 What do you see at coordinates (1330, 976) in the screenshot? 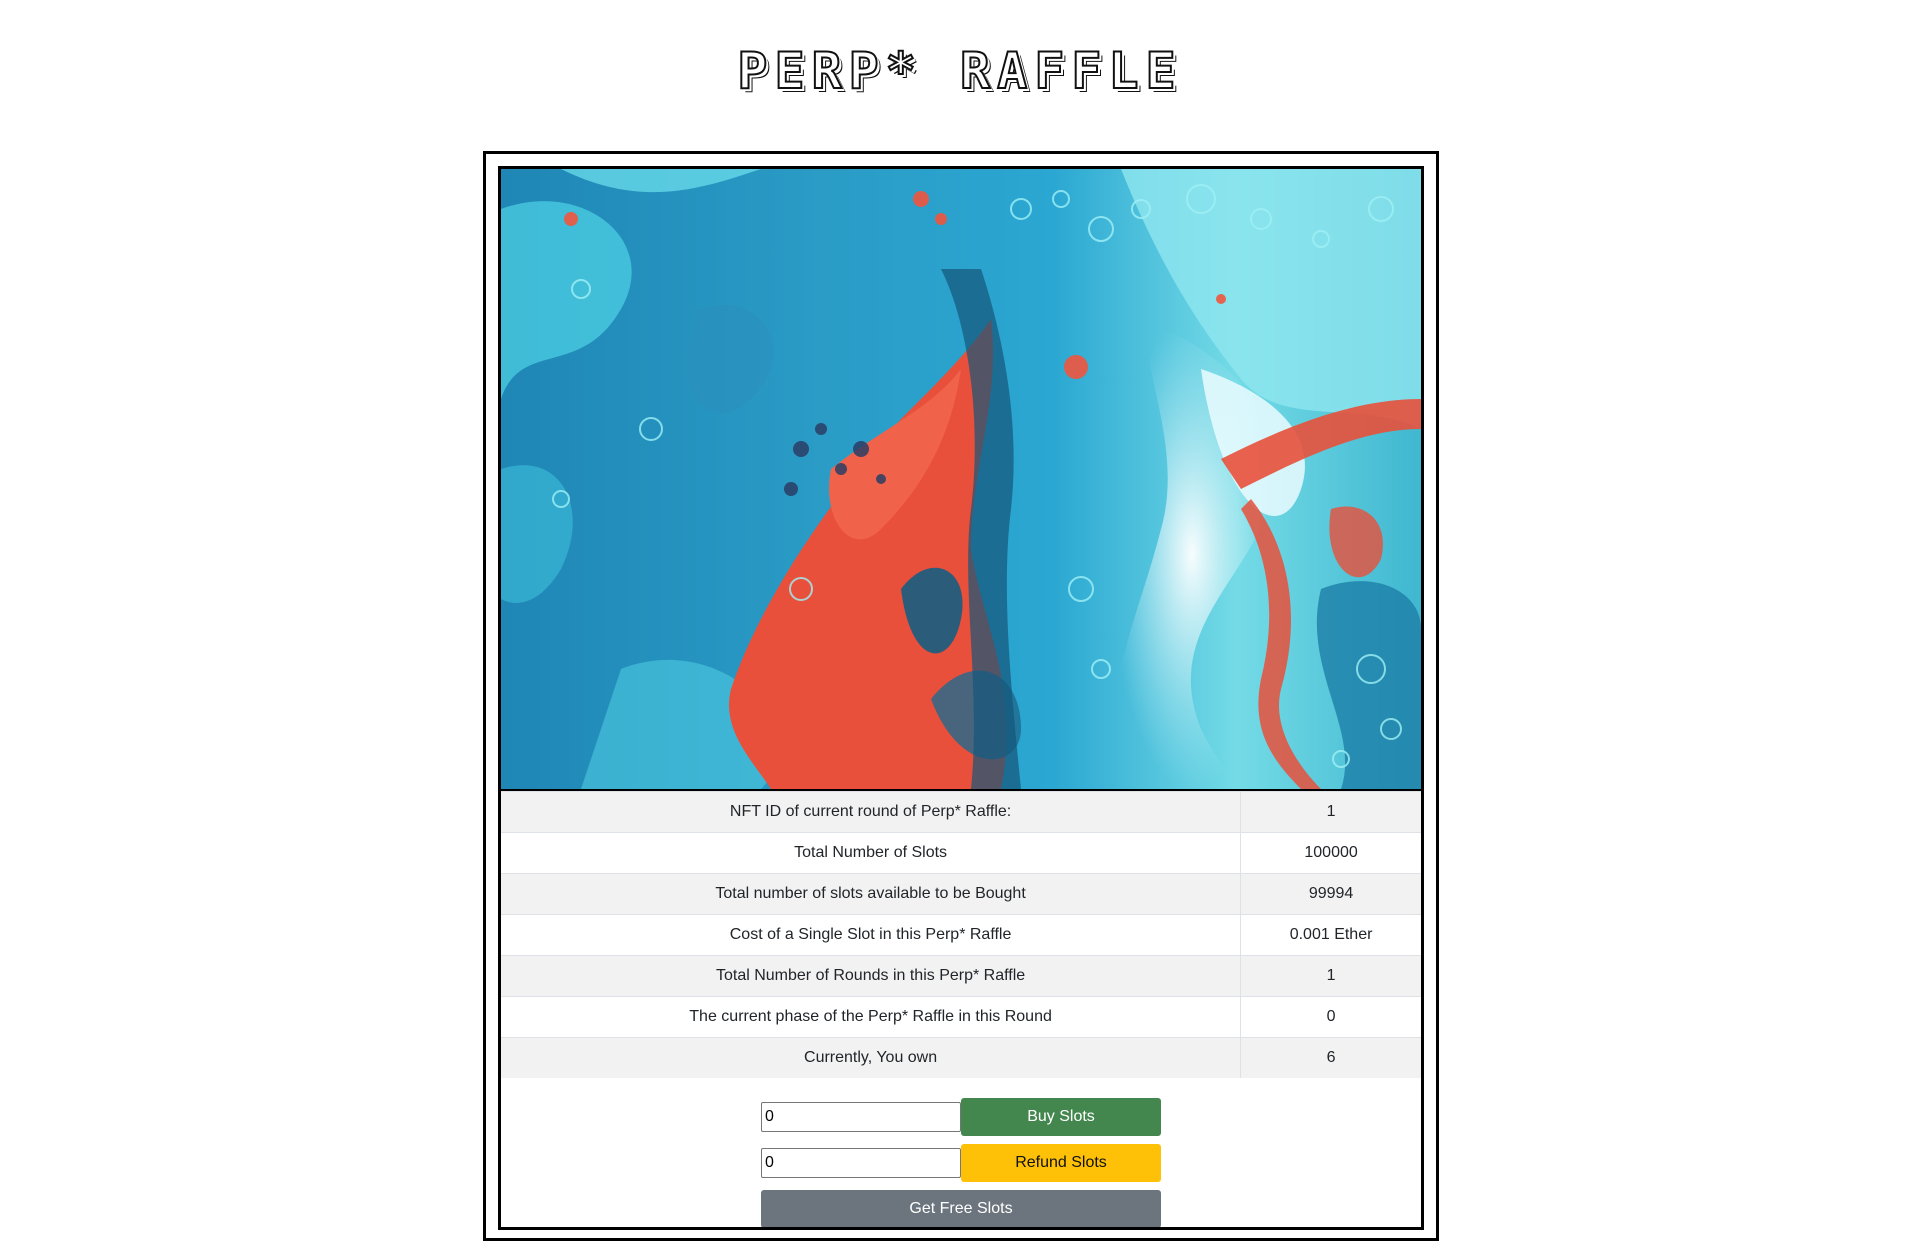
I see `total-rounds-value: 1` at bounding box center [1330, 976].